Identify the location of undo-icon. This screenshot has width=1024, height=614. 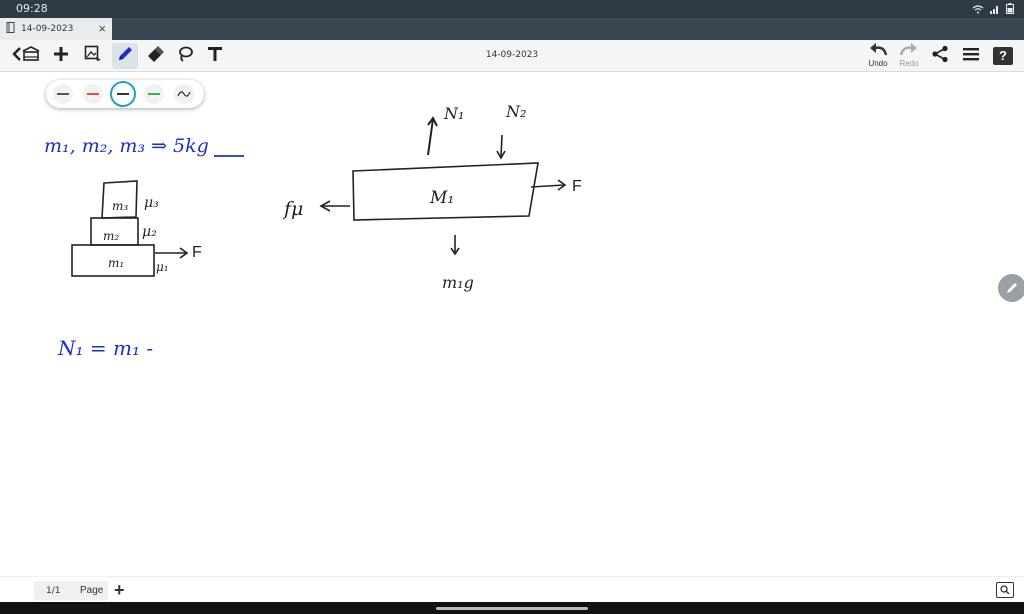
(878, 51).